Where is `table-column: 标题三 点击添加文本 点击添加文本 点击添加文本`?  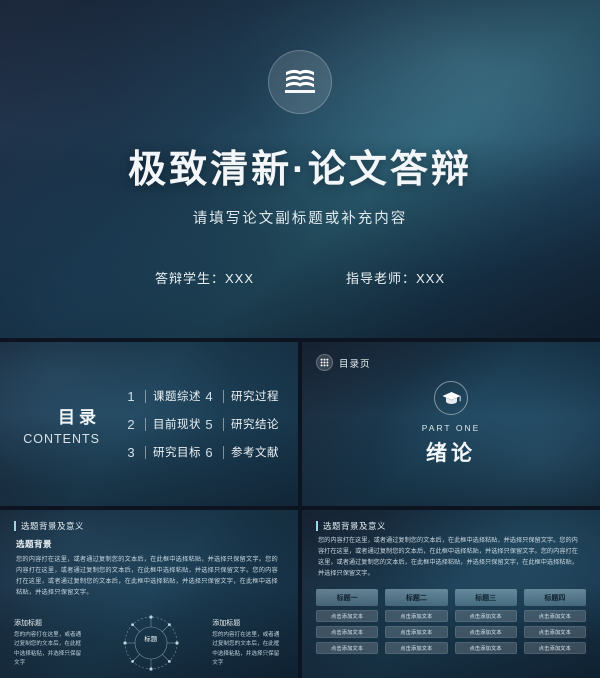
table-column: 标题三 点击添加文本 点击添加文本 点击添加文本 is located at coordinates (485, 622).